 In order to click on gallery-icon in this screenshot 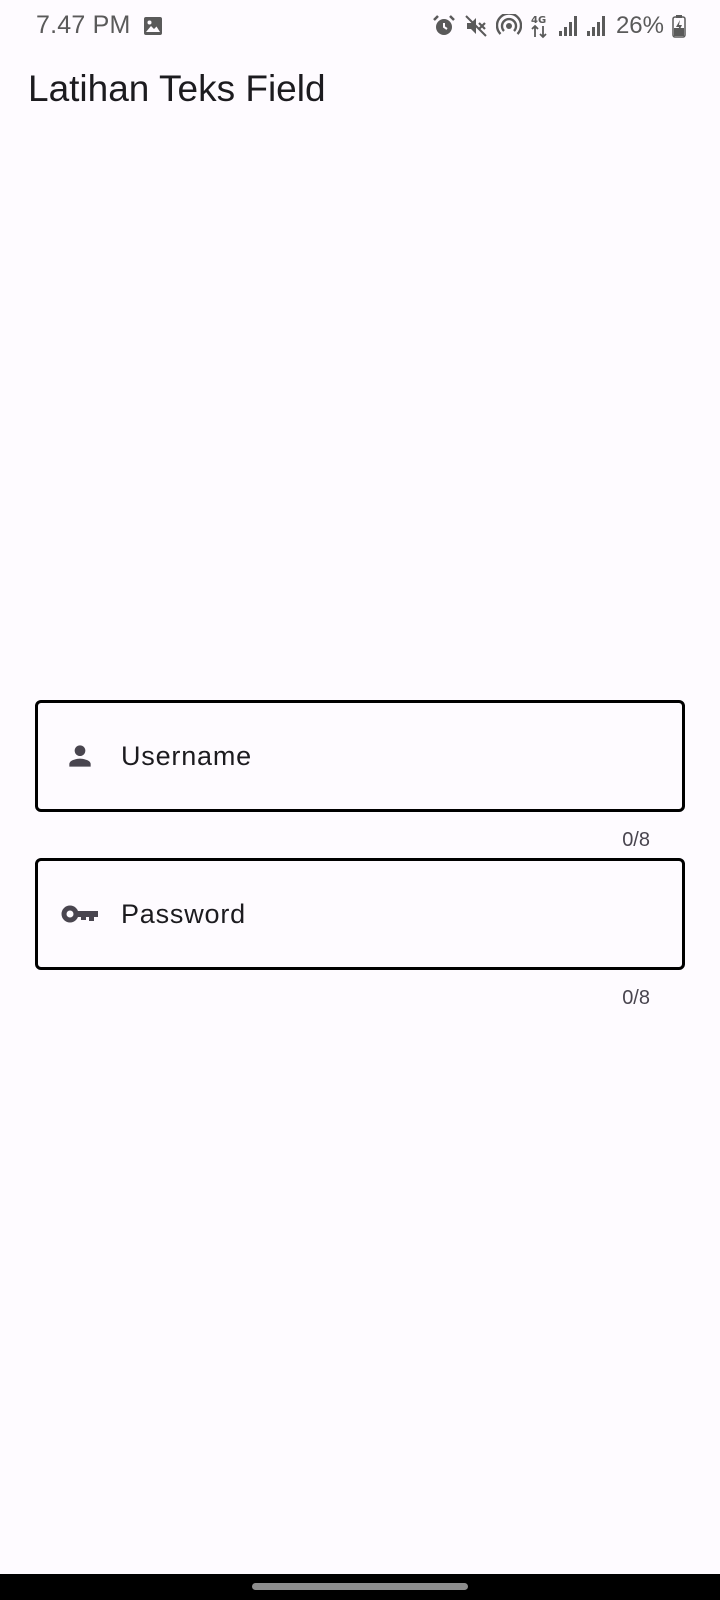, I will do `click(153, 28)`.